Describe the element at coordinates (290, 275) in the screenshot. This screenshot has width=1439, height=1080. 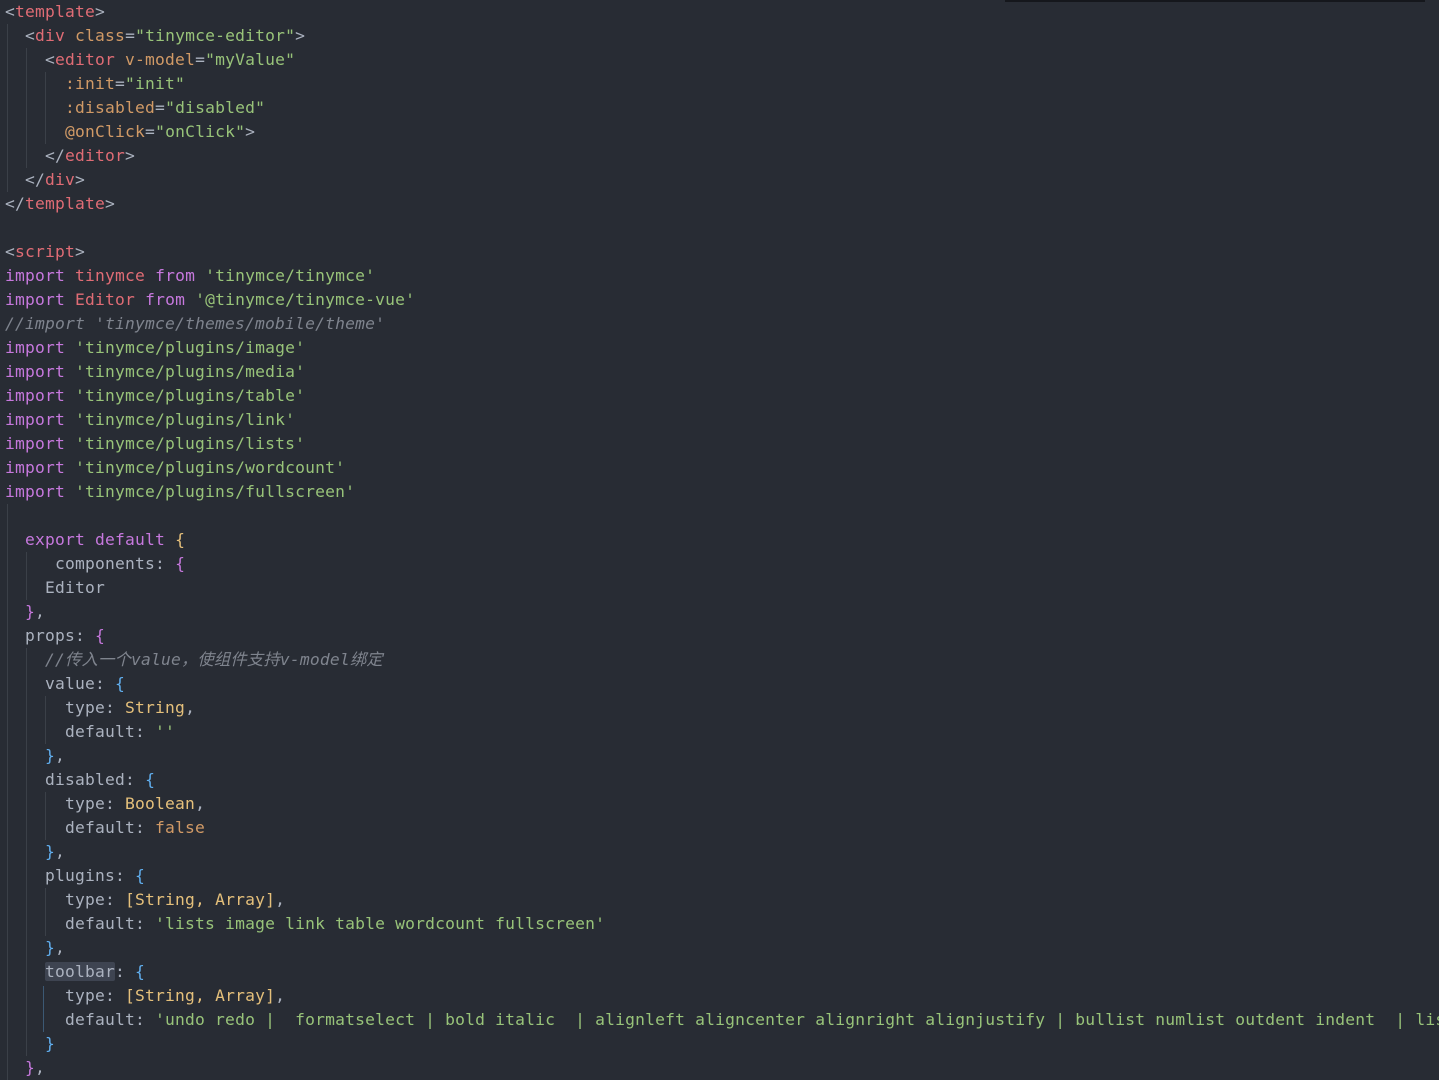
I see `code-token: 'tinymce/tinymce'` at that location.